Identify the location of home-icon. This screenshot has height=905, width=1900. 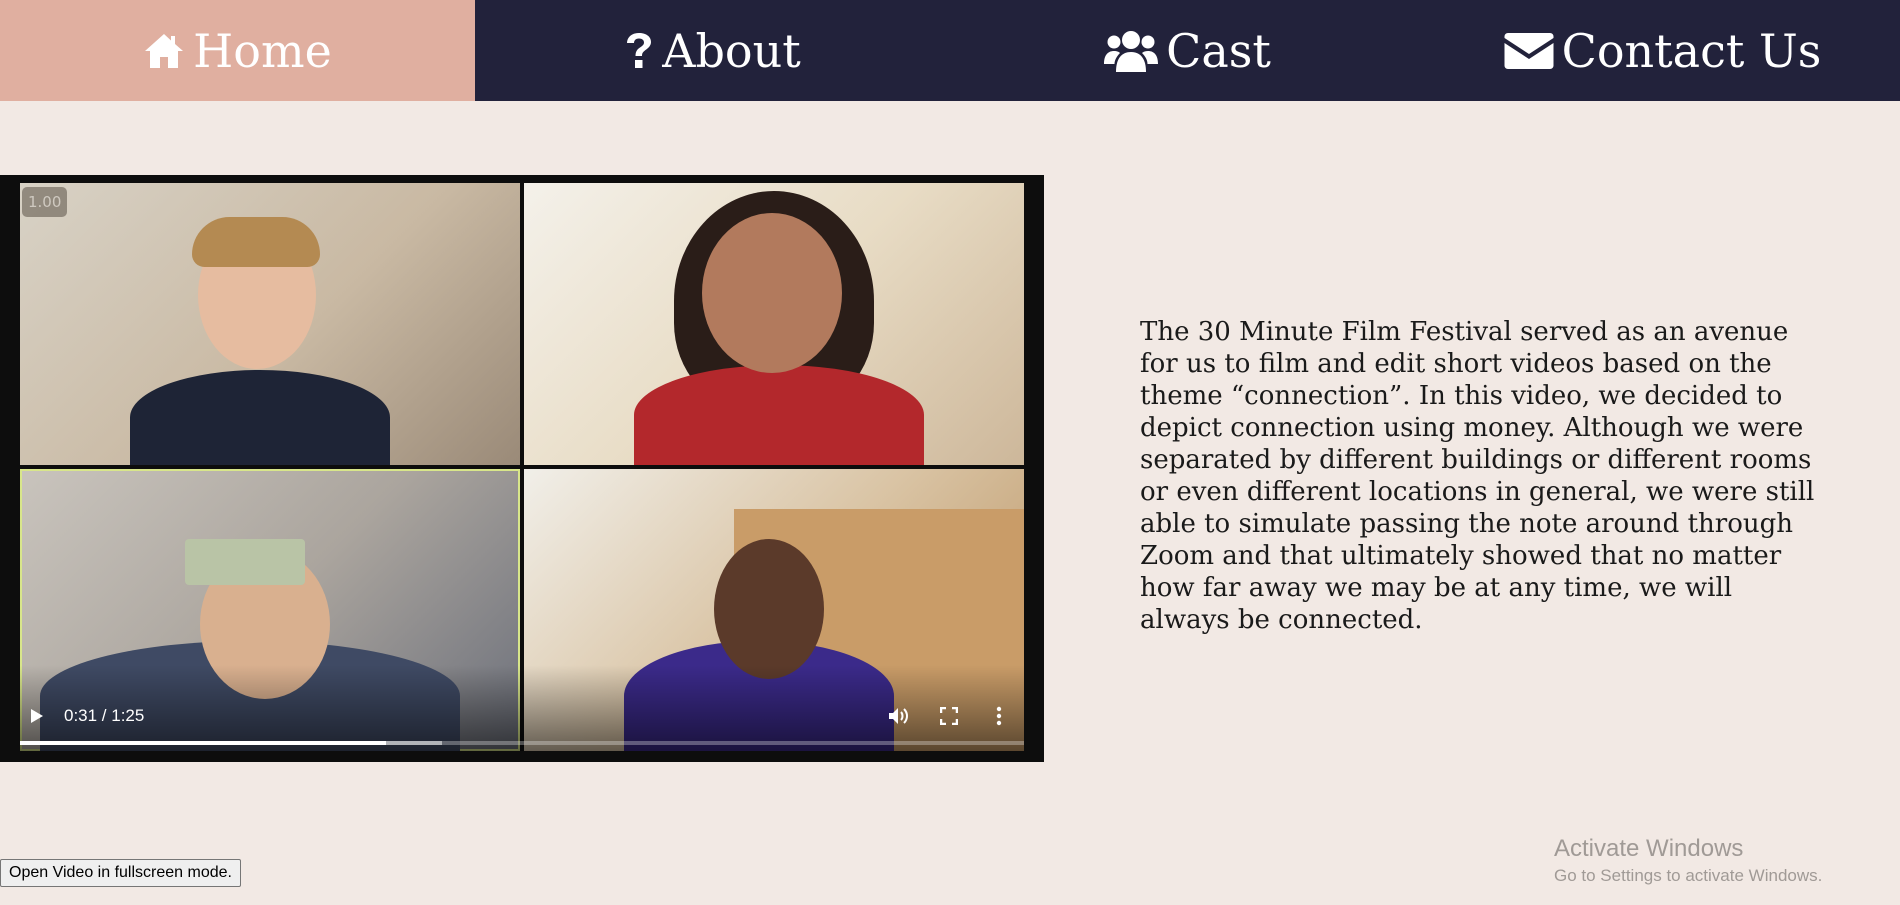
(164, 51).